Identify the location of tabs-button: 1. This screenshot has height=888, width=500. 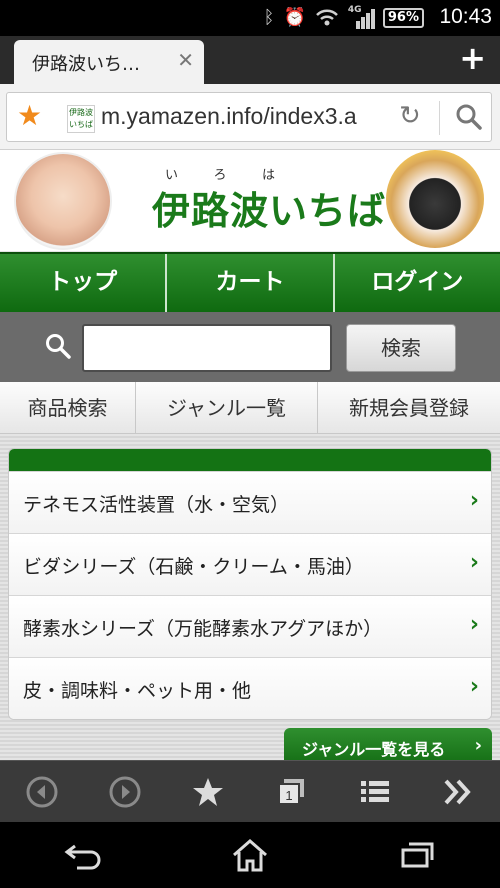
(292, 792).